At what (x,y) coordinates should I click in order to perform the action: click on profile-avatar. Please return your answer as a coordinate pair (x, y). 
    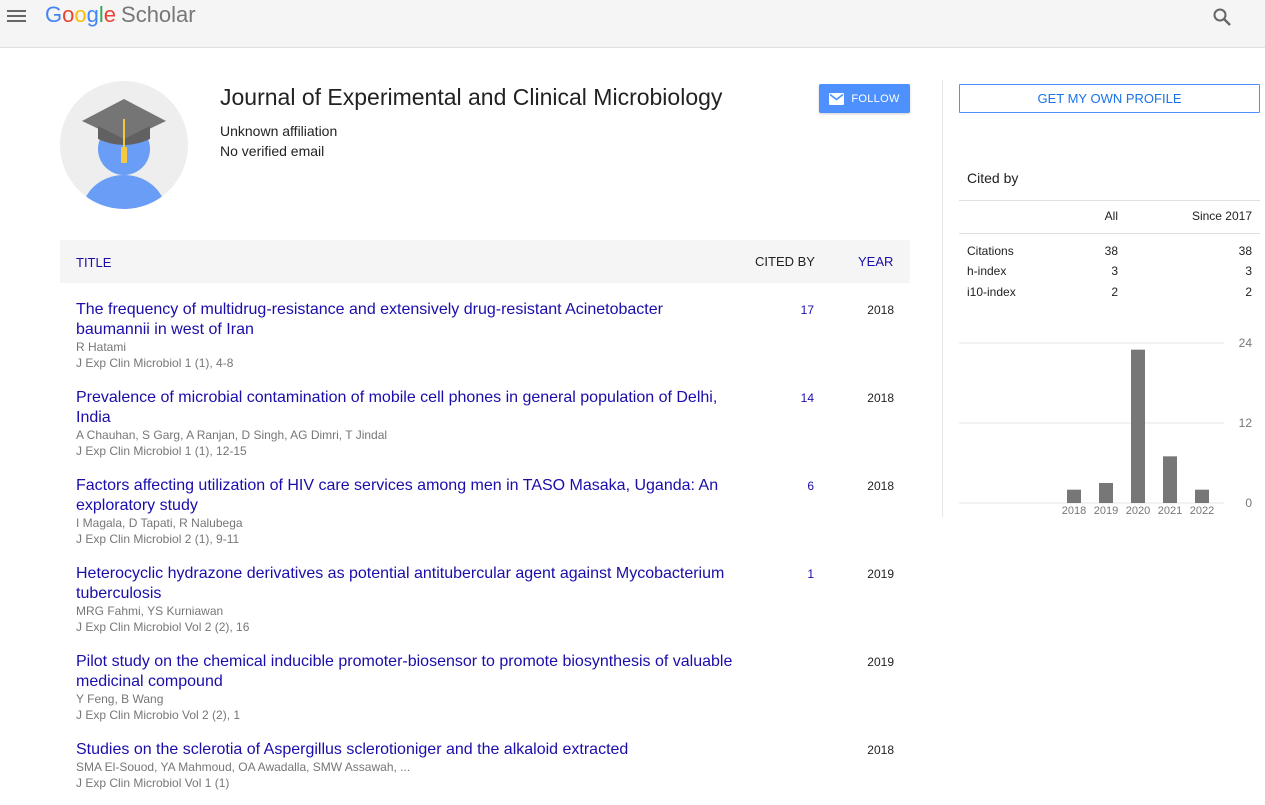
    Looking at the image, I should click on (124, 145).